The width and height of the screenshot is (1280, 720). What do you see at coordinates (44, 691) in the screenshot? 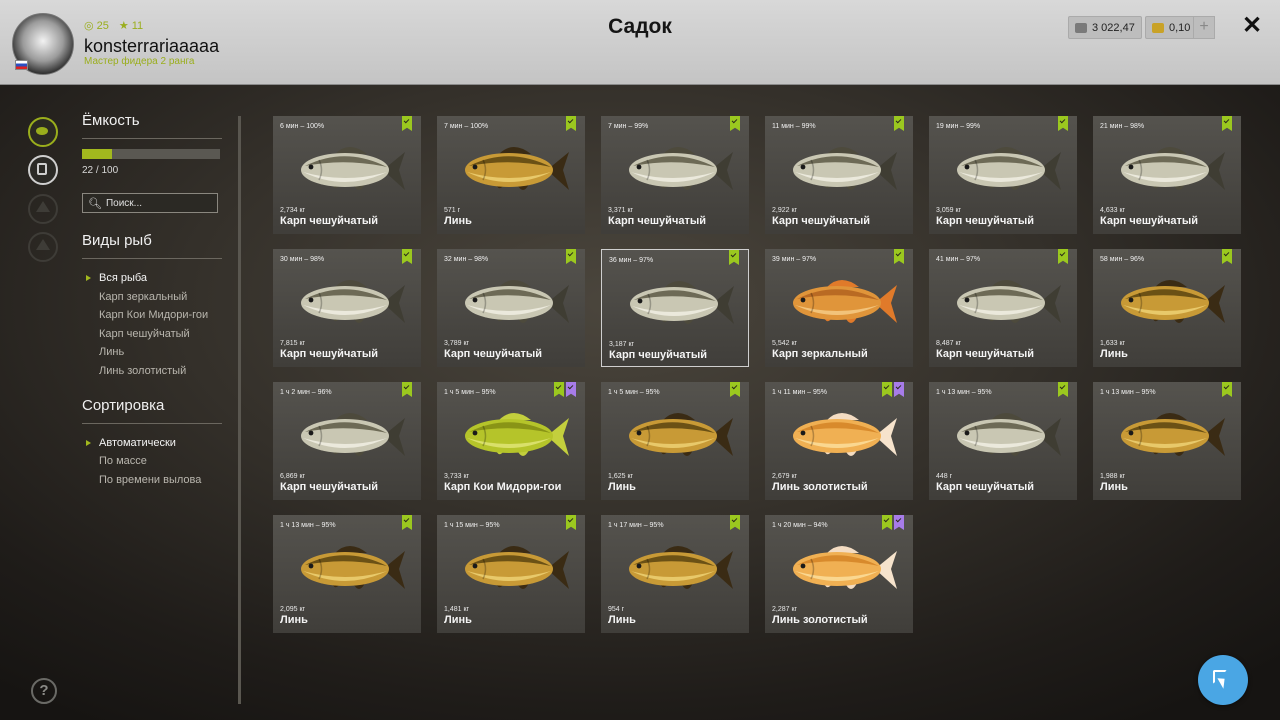
I see `help-icon: ?` at bounding box center [44, 691].